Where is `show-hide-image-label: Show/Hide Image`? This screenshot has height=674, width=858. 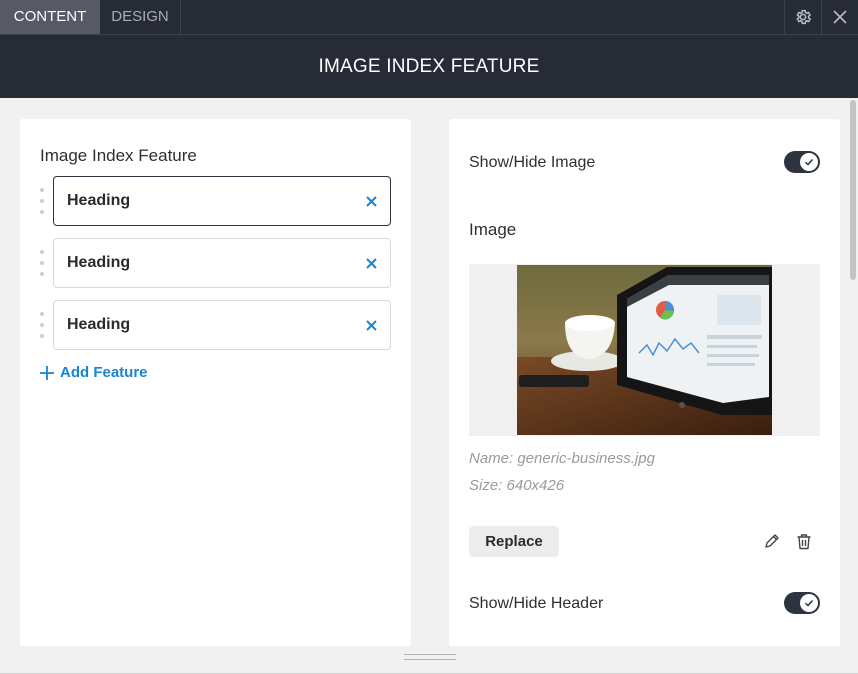 show-hide-image-label: Show/Hide Image is located at coordinates (532, 162).